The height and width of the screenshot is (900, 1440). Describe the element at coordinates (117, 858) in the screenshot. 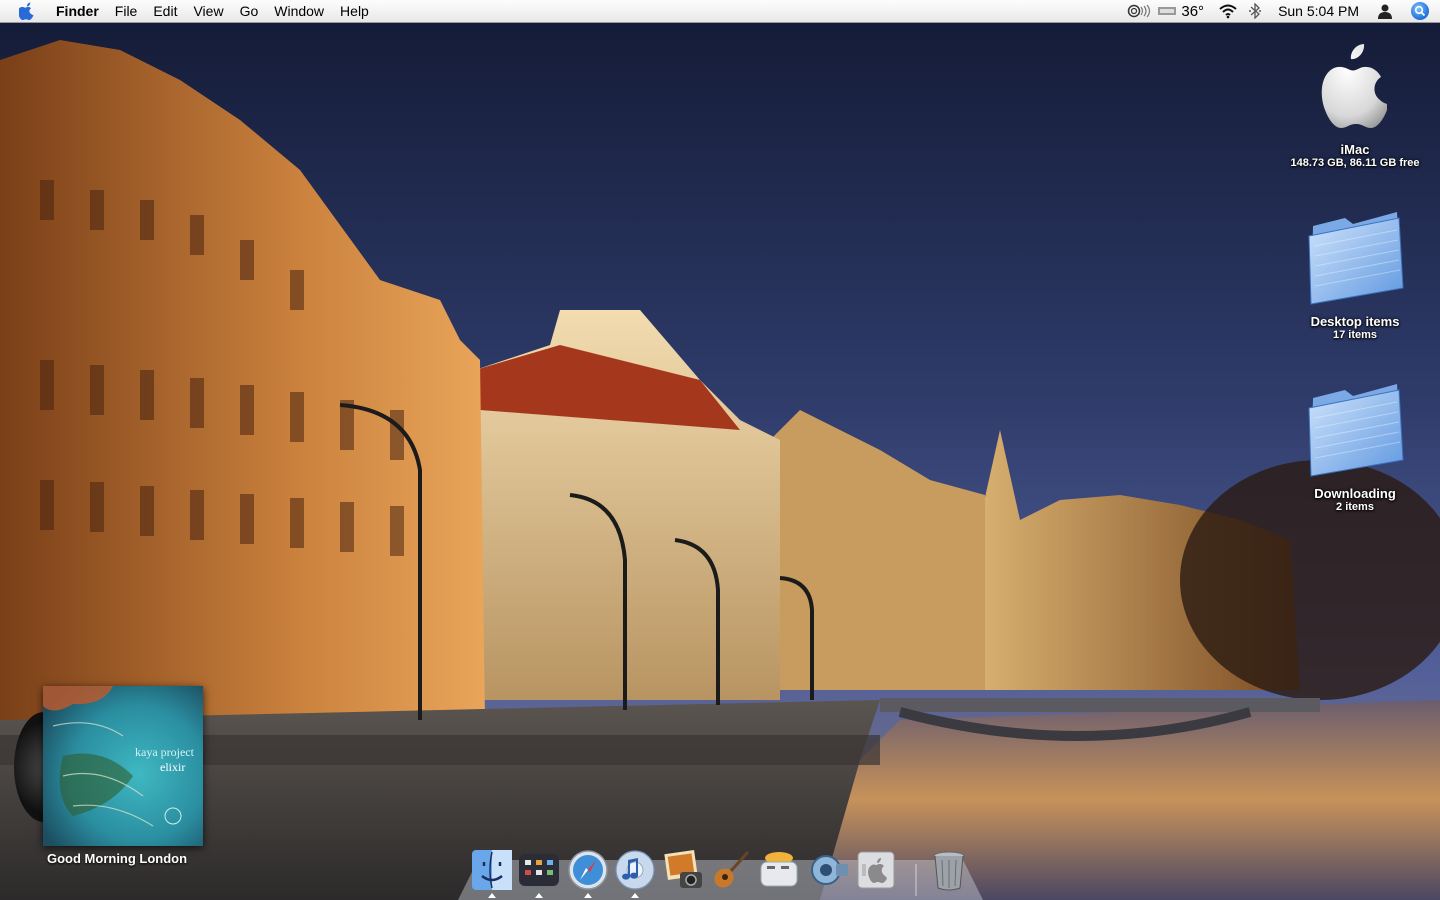

I see `now-playing-track: Good Morning London` at that location.